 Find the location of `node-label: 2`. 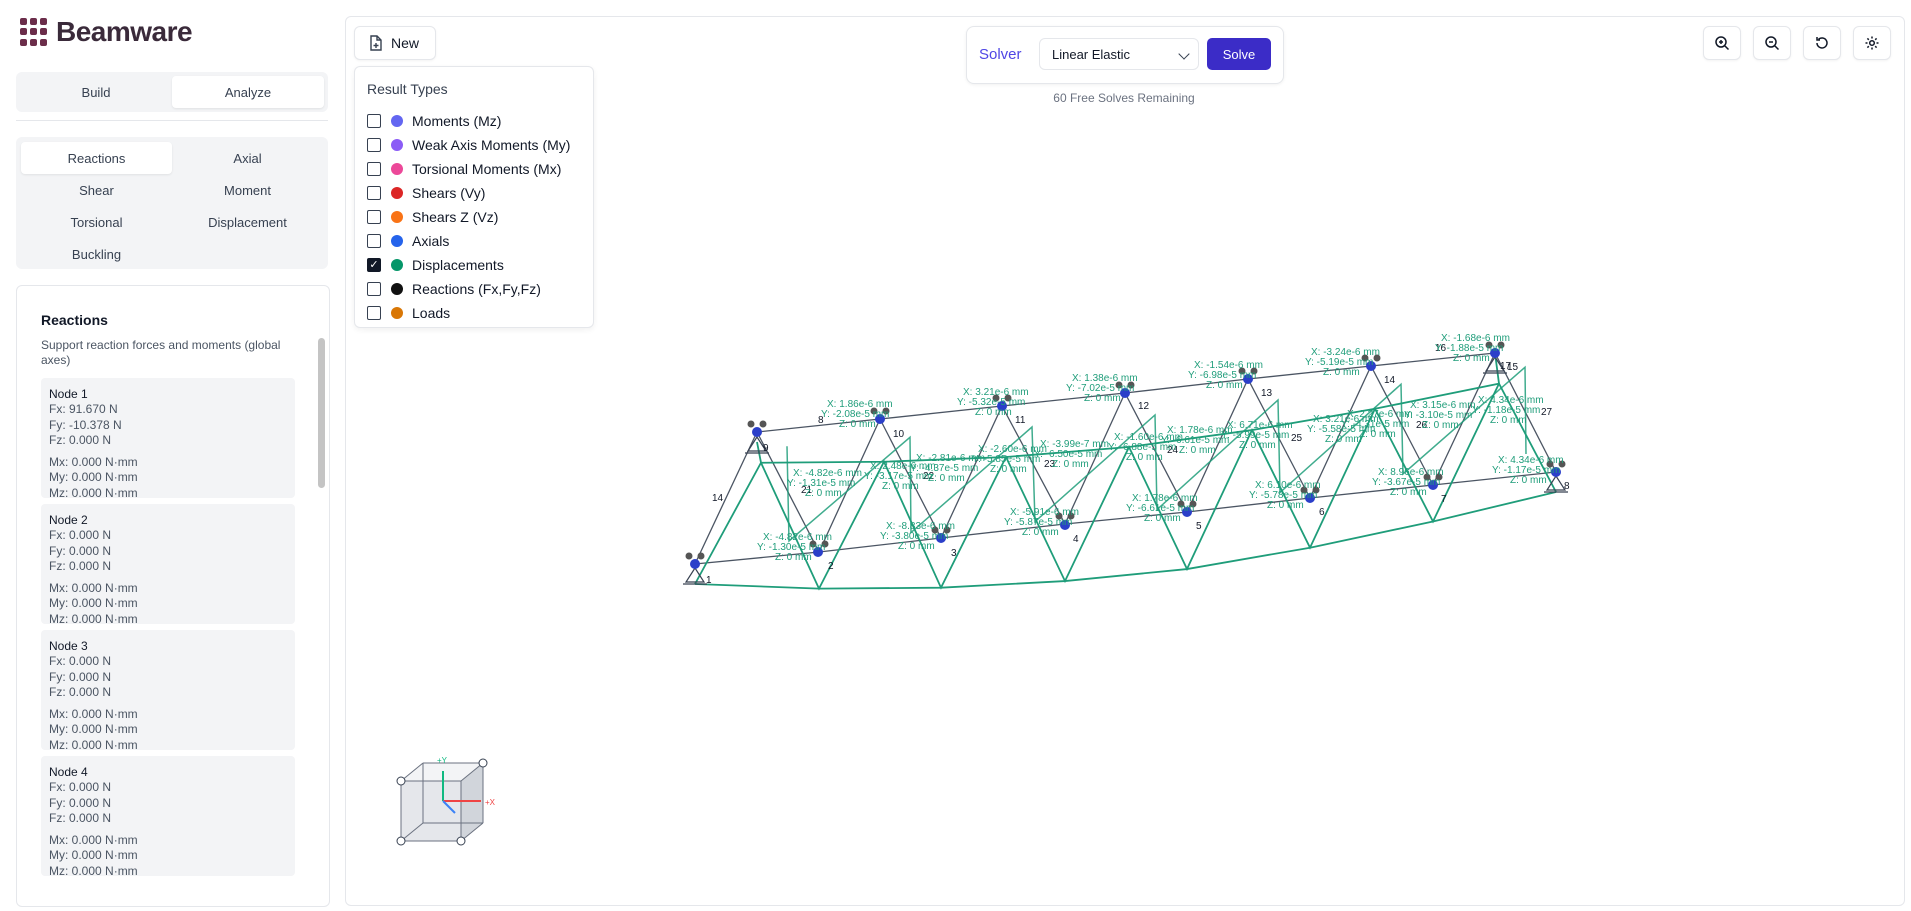

node-label: 2 is located at coordinates (831, 566).